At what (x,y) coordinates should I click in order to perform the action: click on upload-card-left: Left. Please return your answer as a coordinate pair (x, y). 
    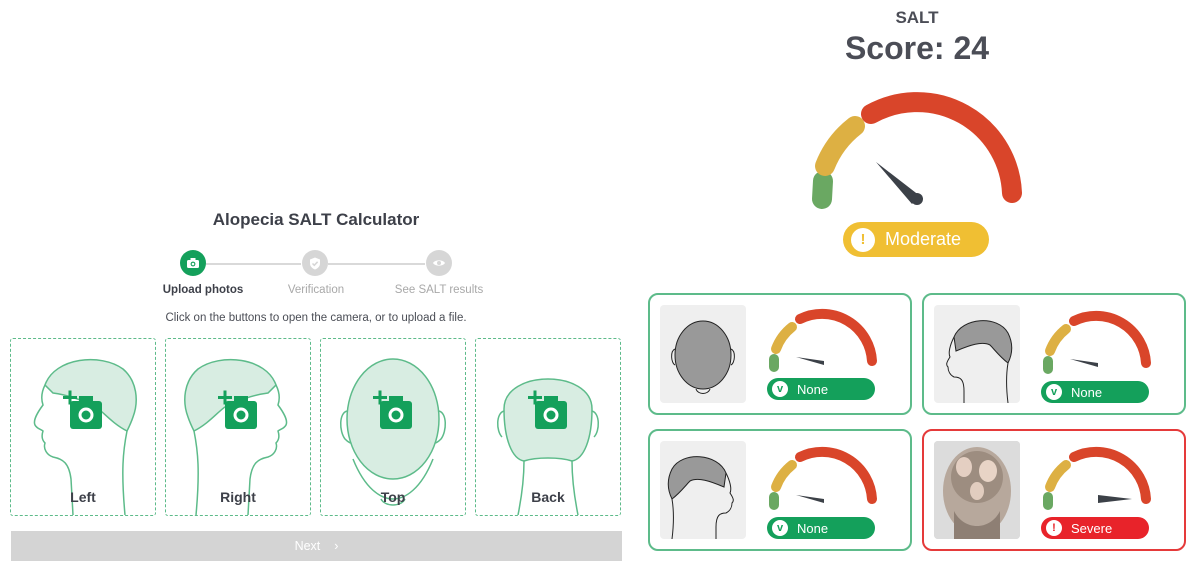
    Looking at the image, I should click on (83, 427).